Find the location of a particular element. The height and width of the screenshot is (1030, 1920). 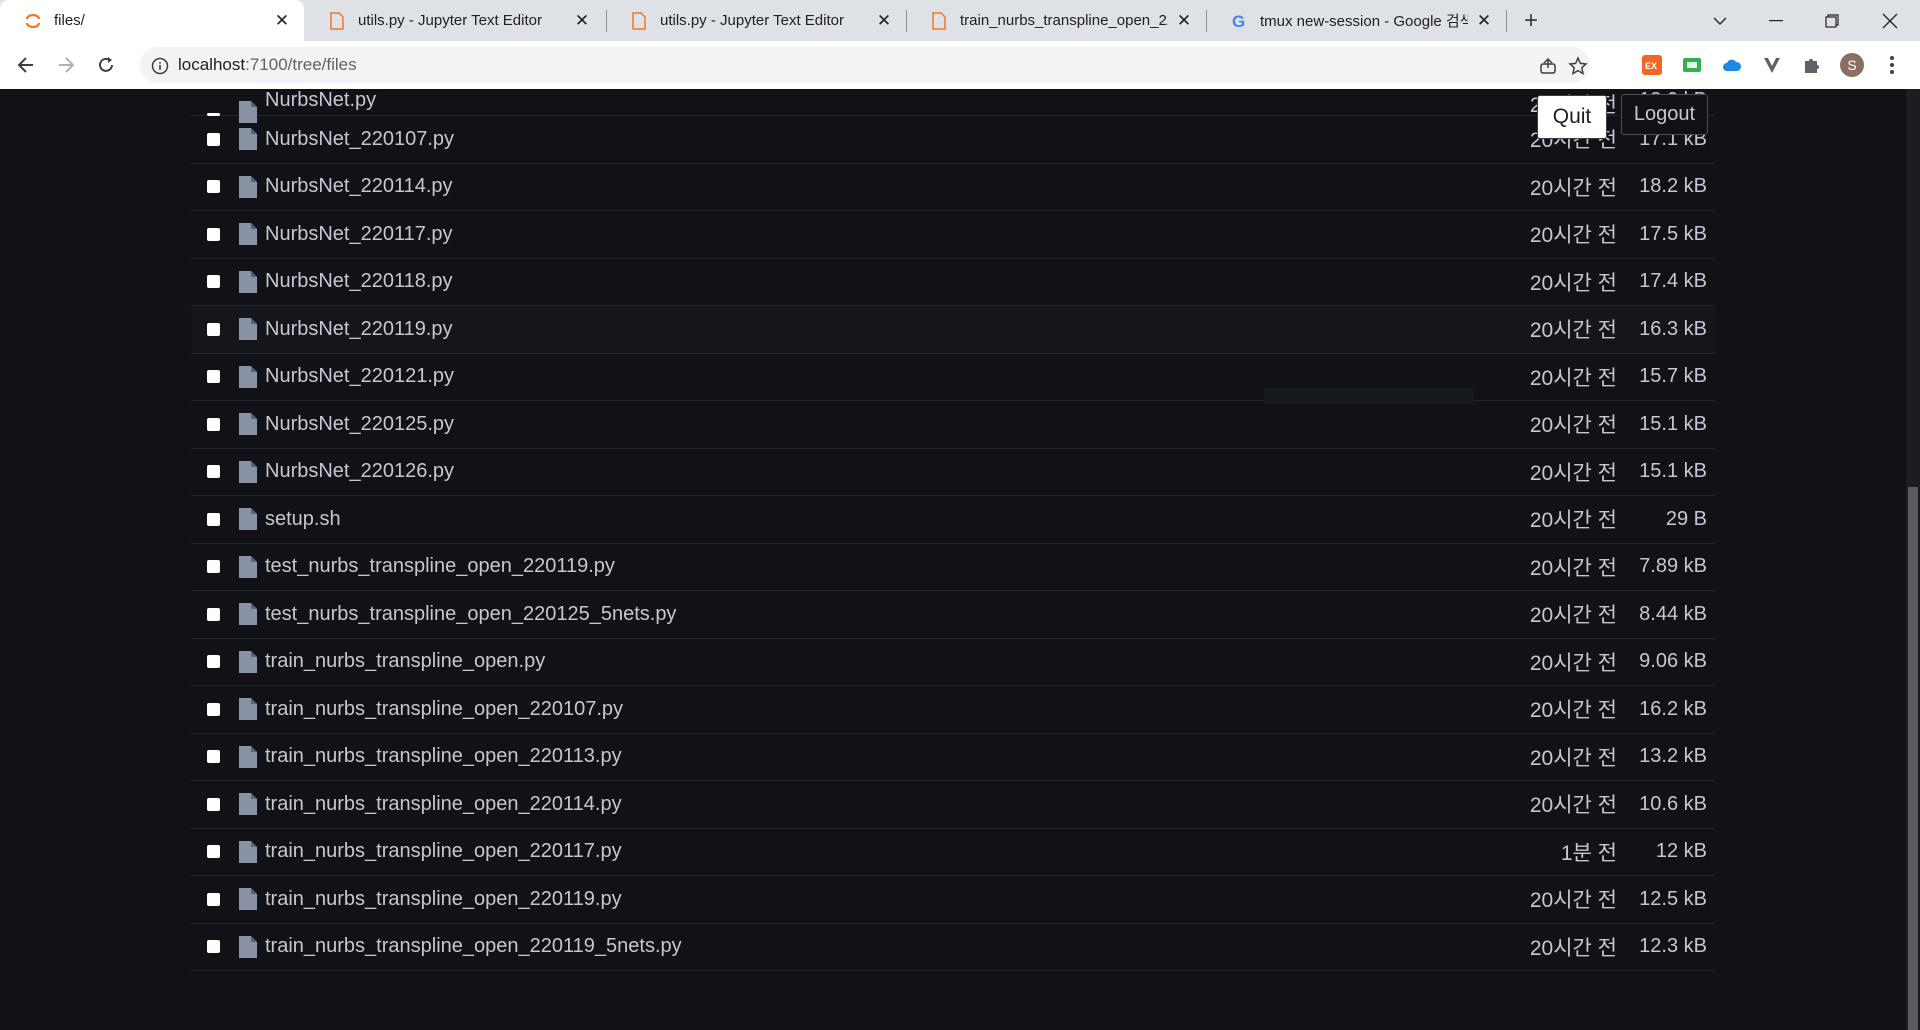

tab-files: files/ ✕ is located at coordinates (152, 20).